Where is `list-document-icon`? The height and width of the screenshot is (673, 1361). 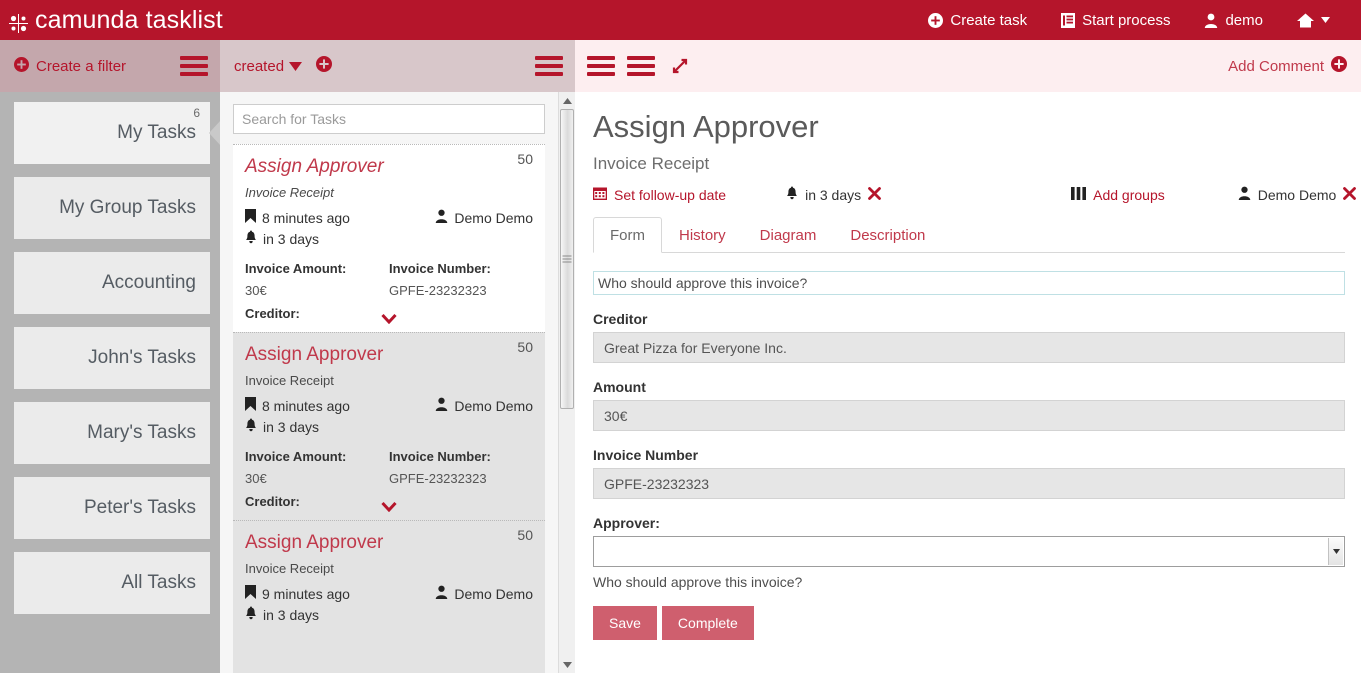 list-document-icon is located at coordinates (1068, 20).